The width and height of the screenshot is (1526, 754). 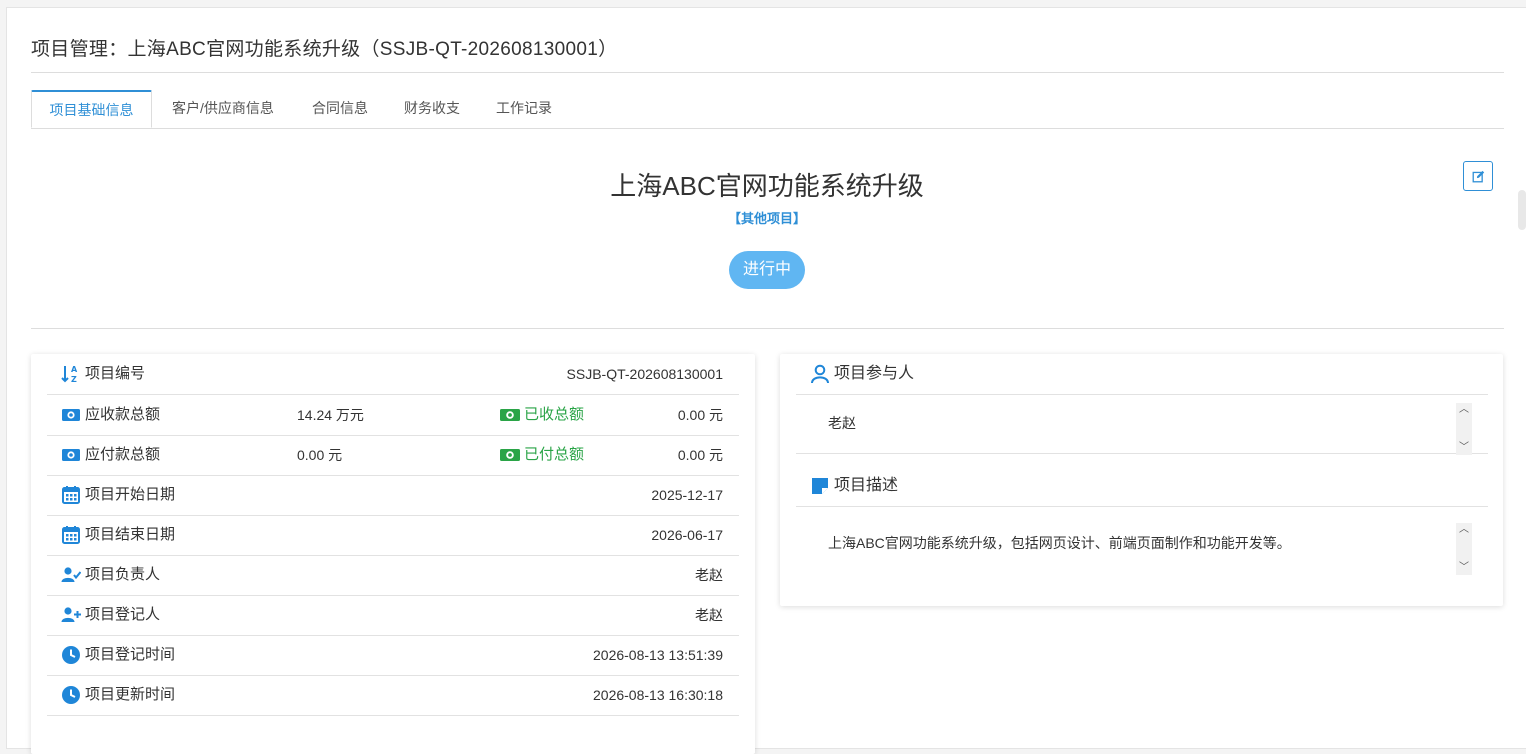 I want to click on info-label: 项目登记时间, so click(x=130, y=654).